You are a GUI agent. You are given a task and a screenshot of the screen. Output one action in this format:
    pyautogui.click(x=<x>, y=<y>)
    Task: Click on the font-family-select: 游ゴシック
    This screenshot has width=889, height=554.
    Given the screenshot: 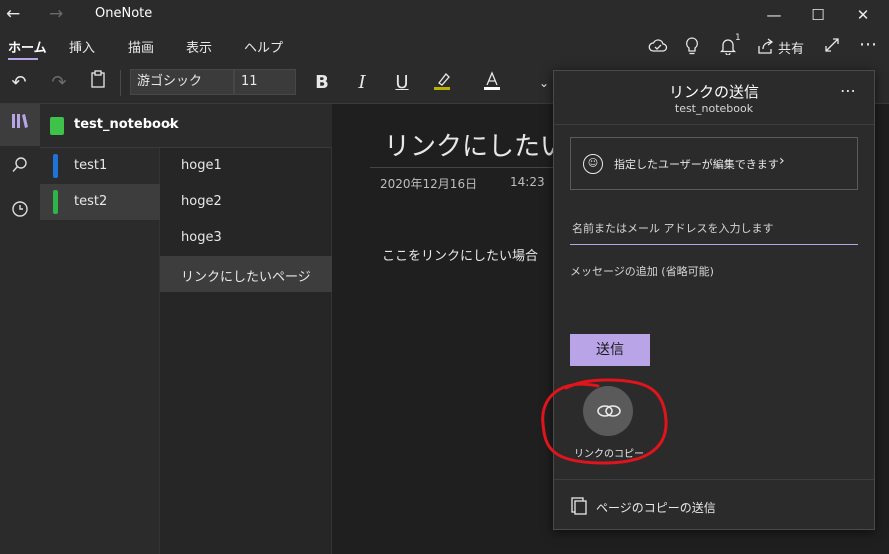 What is the action you would take?
    pyautogui.click(x=182, y=82)
    